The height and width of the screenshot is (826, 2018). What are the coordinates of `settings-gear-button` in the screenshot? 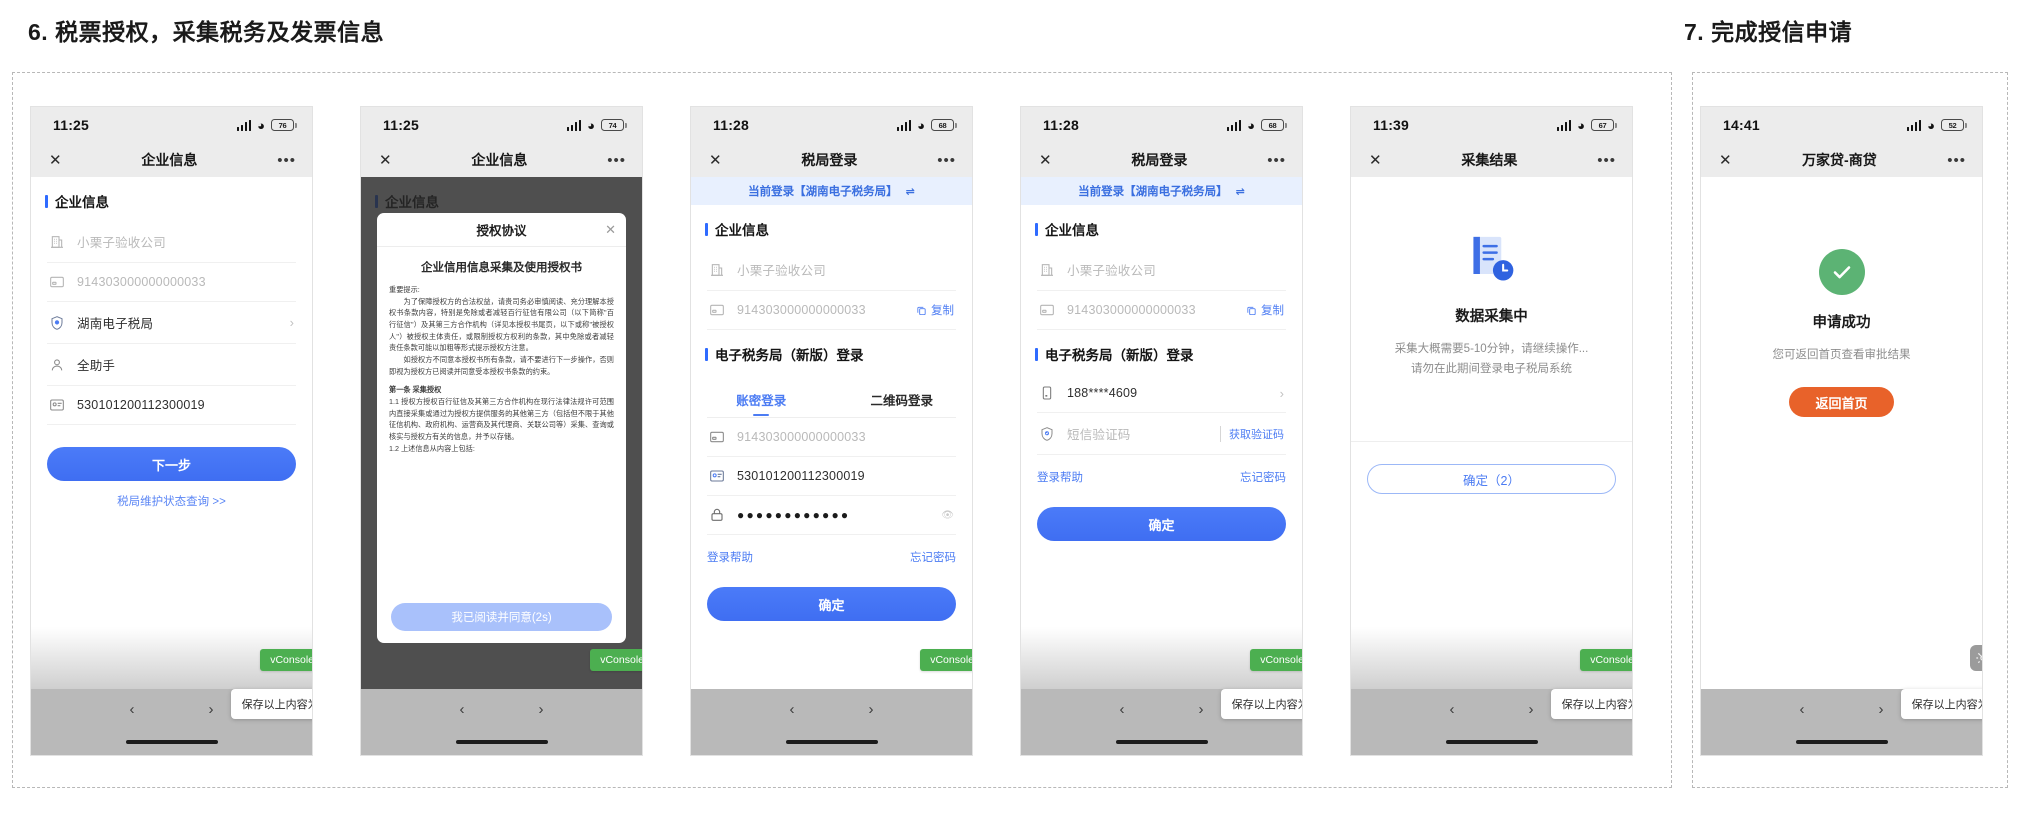 It's located at (1976, 658).